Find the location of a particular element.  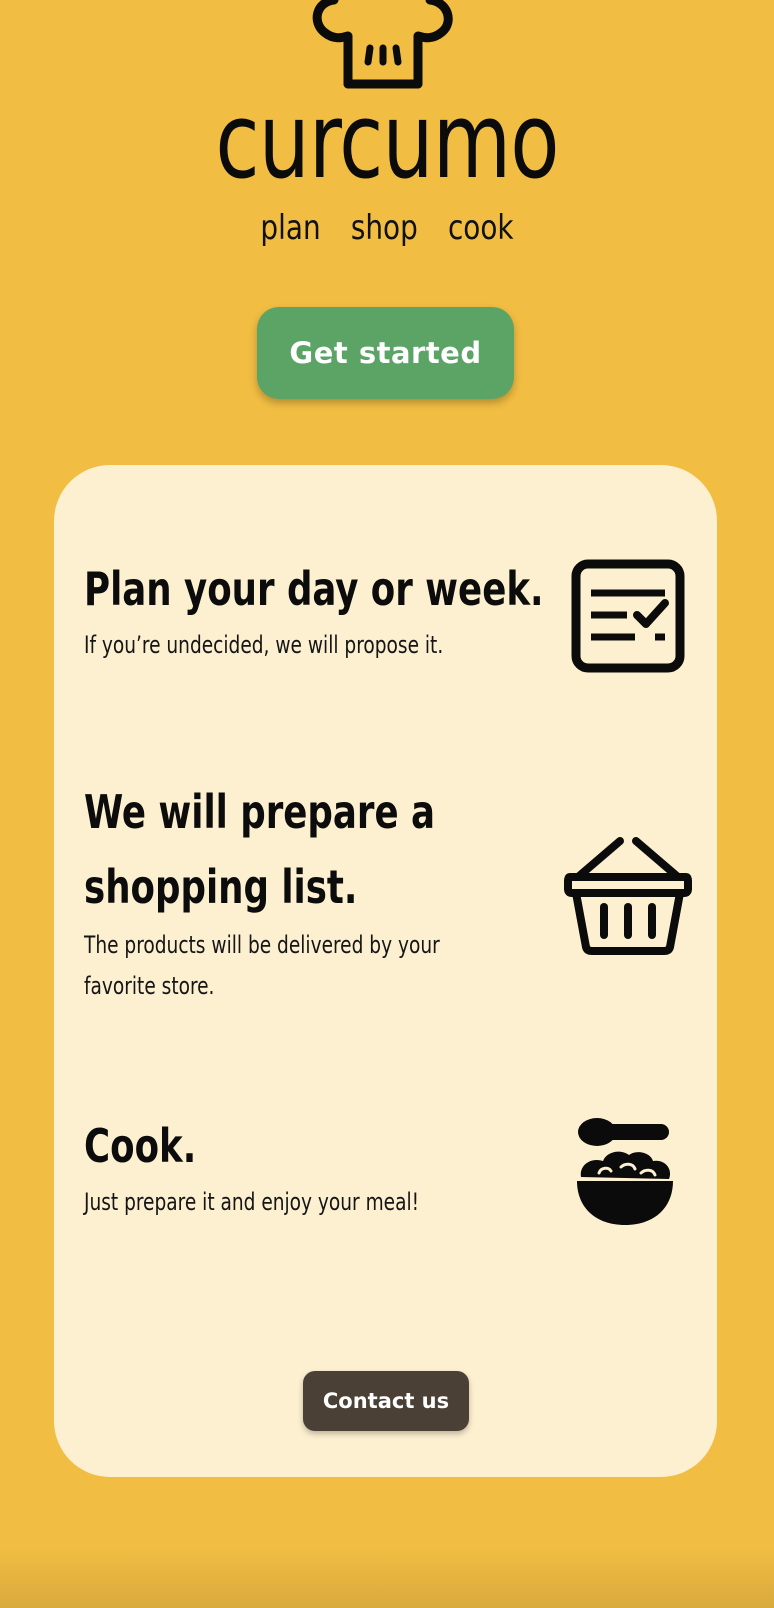

checklist-icon is located at coordinates (628, 616).